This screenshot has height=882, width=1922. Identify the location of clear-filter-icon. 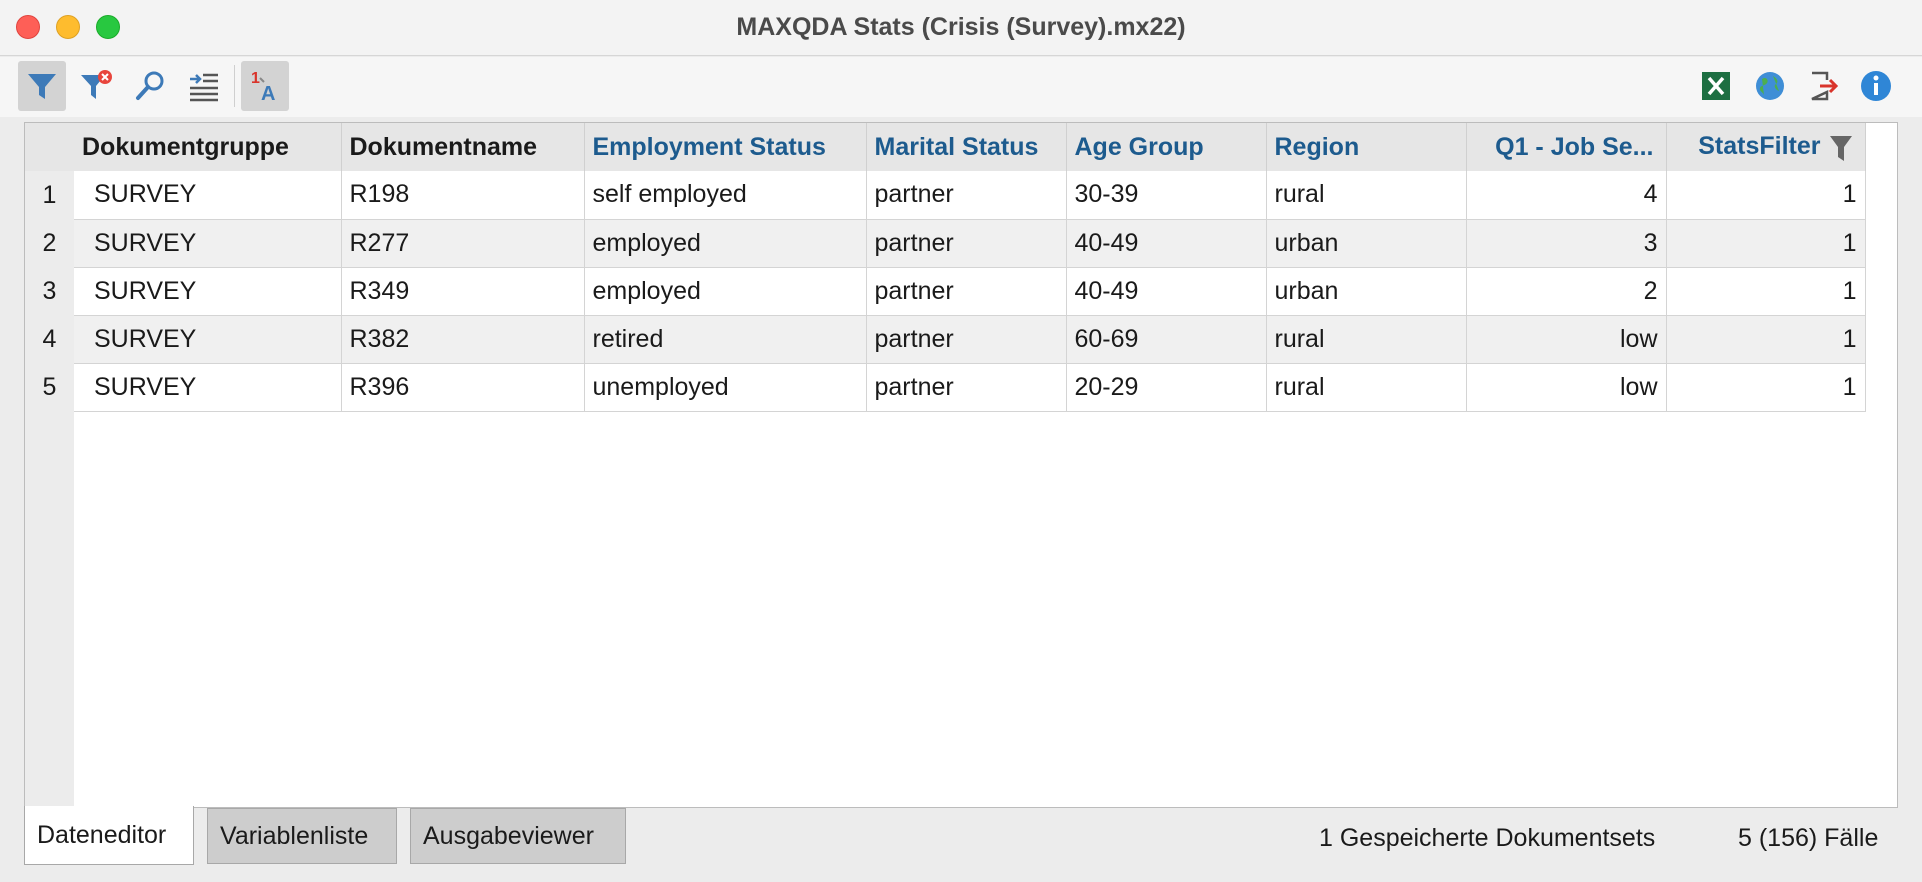
(96, 84).